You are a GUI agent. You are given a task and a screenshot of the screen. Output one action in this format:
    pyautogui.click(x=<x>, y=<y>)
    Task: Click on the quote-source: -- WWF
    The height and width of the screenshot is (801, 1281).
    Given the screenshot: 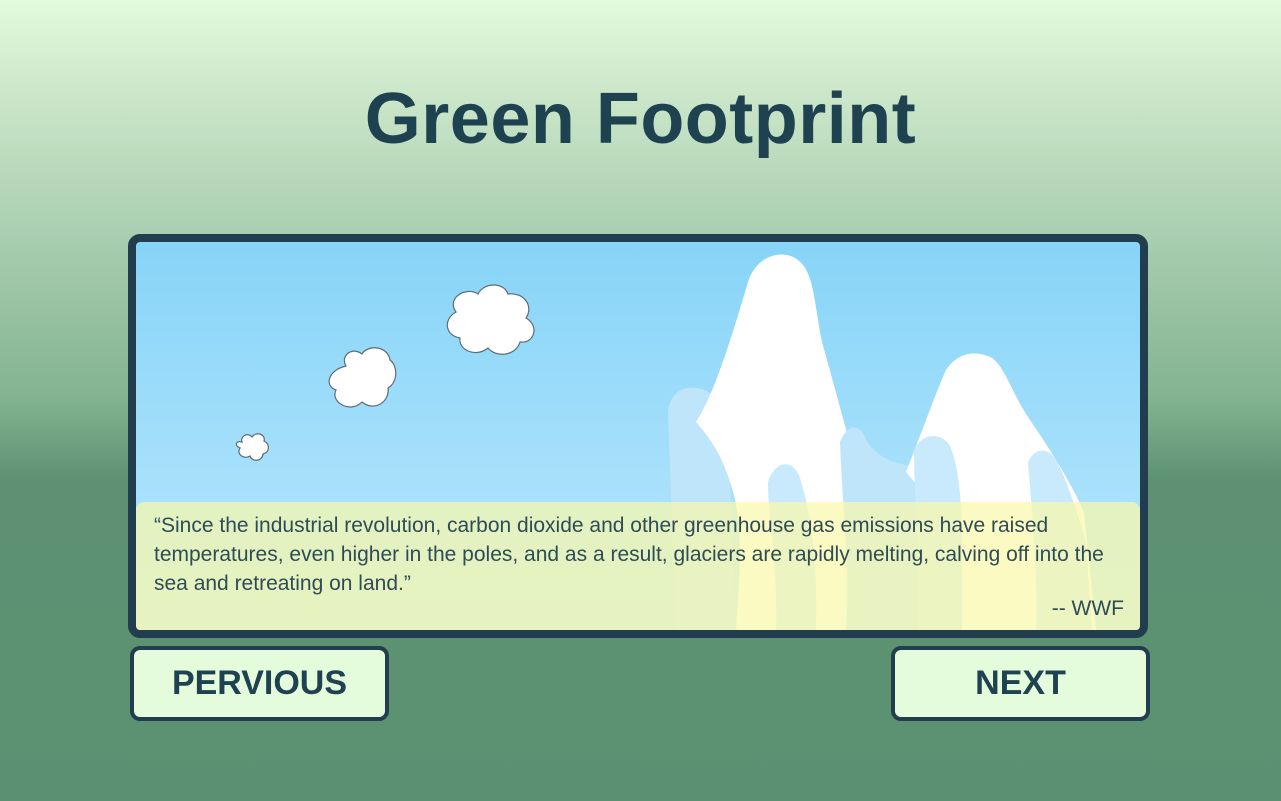 What is the action you would take?
    pyautogui.click(x=1087, y=608)
    